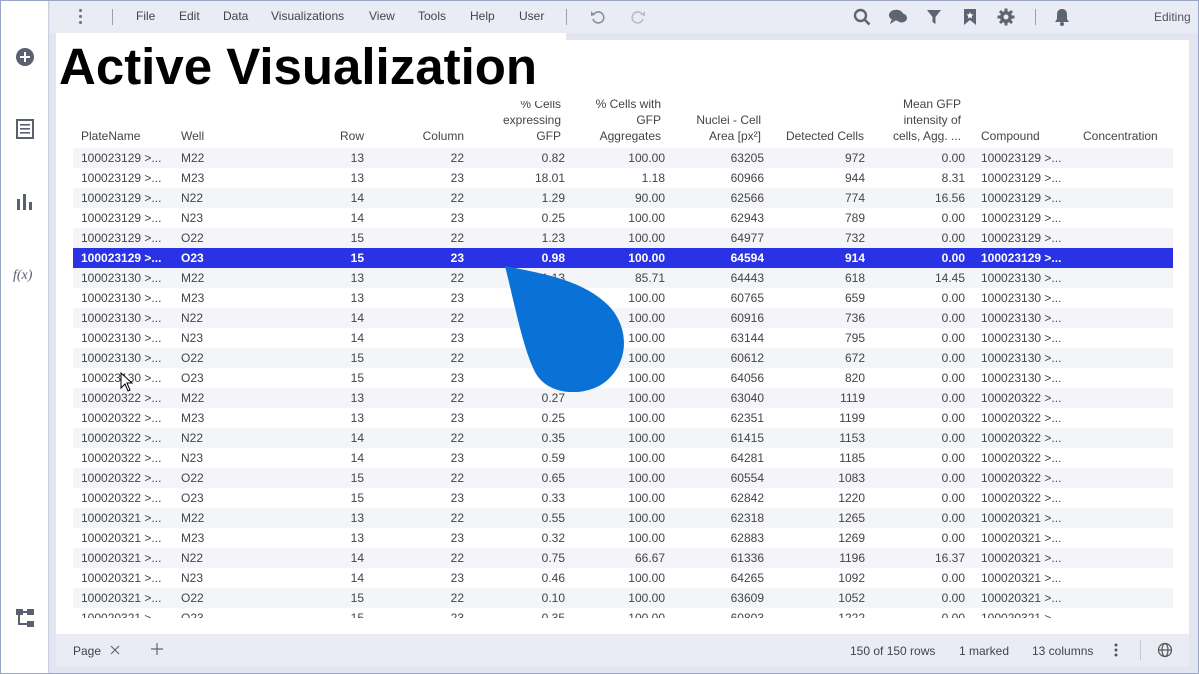  Describe the element at coordinates (127, 382) in the screenshot. I see `mouse-cursor-icon` at that location.